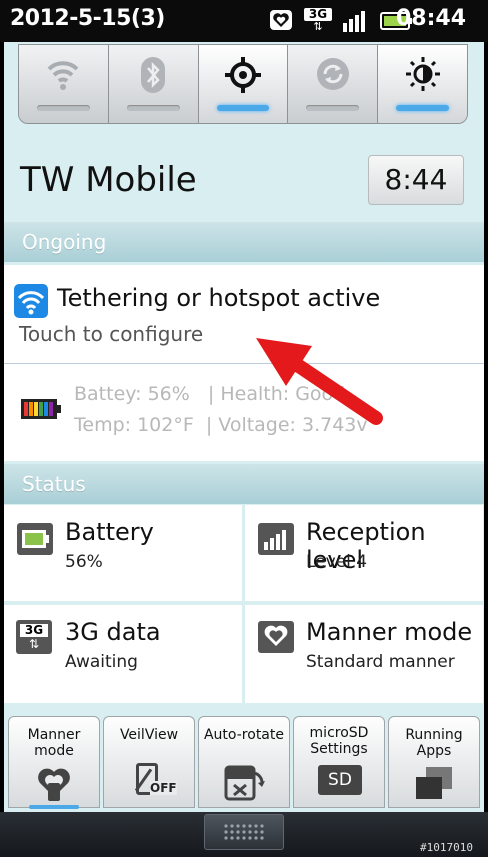 This screenshot has height=857, width=488. I want to click on app-auto-rotate: Auto-rotate, so click(244, 762).